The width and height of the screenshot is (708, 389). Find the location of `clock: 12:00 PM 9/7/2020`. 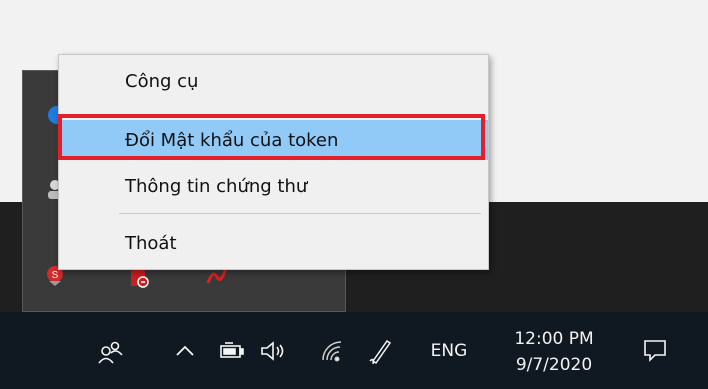

clock: 12:00 PM 9/7/2020 is located at coordinates (554, 352).